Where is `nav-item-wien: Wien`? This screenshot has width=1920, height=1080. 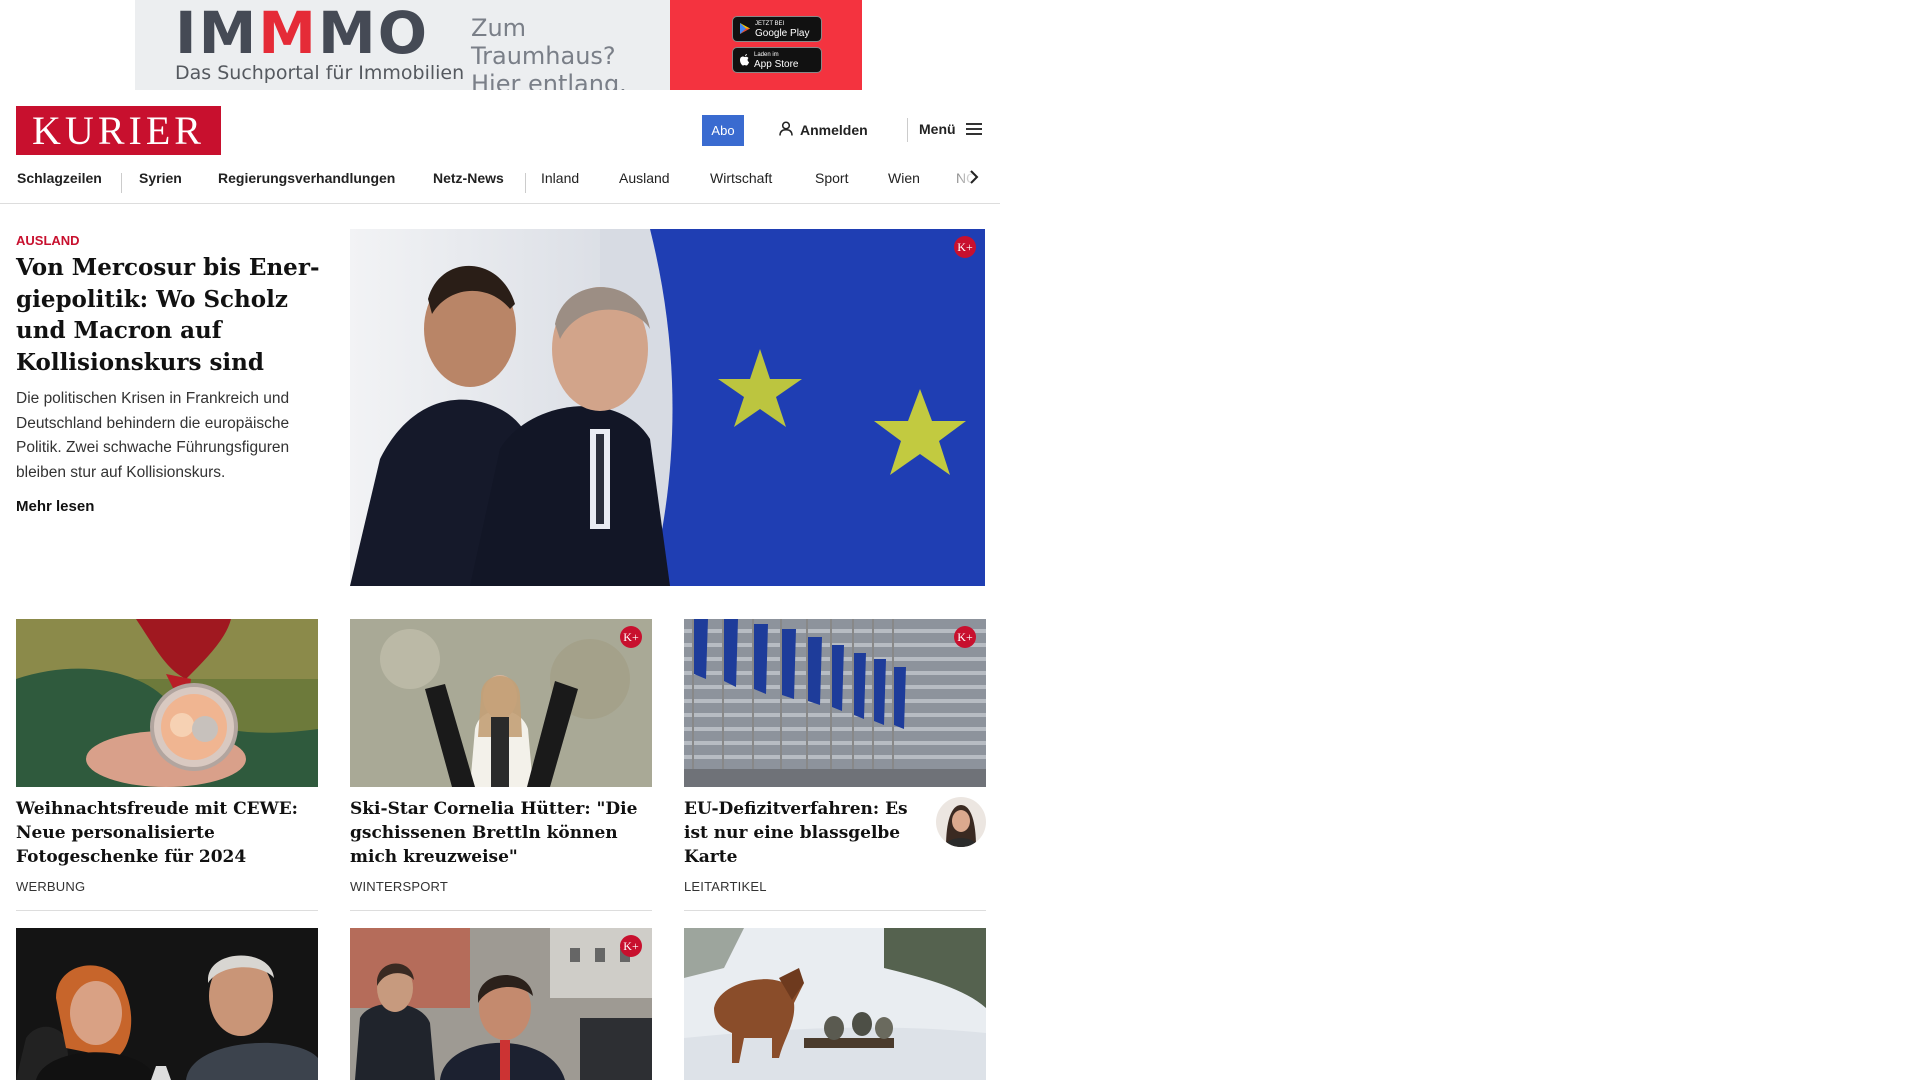
nav-item-wien: Wien is located at coordinates (904, 178).